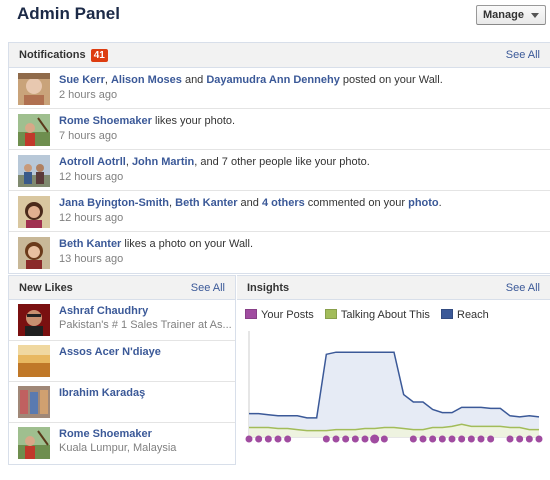 This screenshot has height=480, width=550. Describe the element at coordinates (275, 17) in the screenshot. I see `admin-panel-header: Admin Panel Manage` at that location.